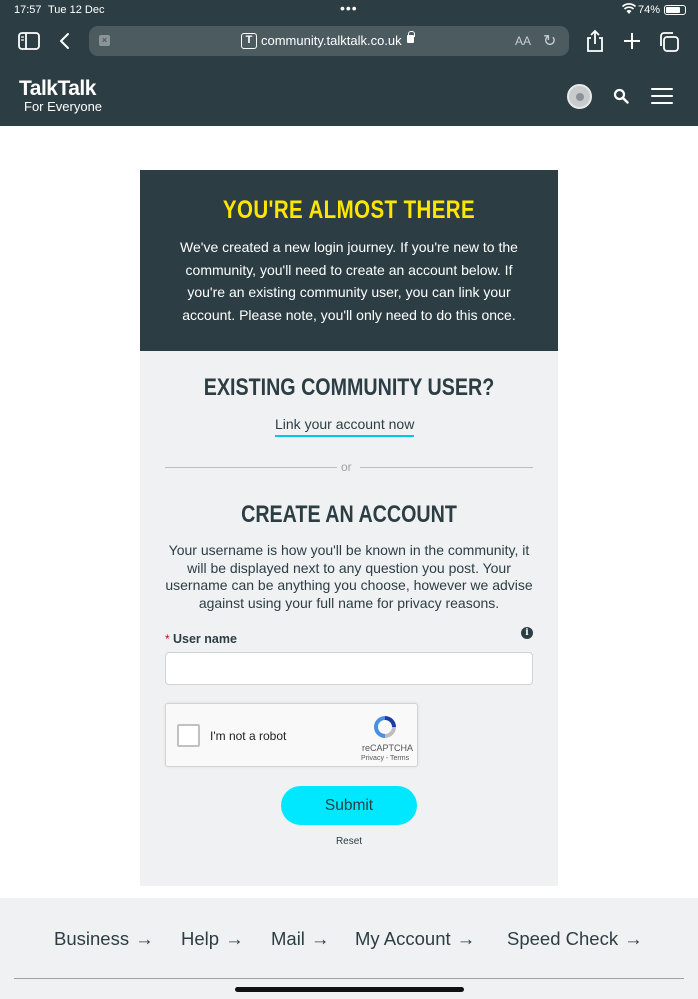 Image resolution: width=698 pixels, height=999 pixels. I want to click on footer-link-speed-check: Speed Check →, so click(575, 939).